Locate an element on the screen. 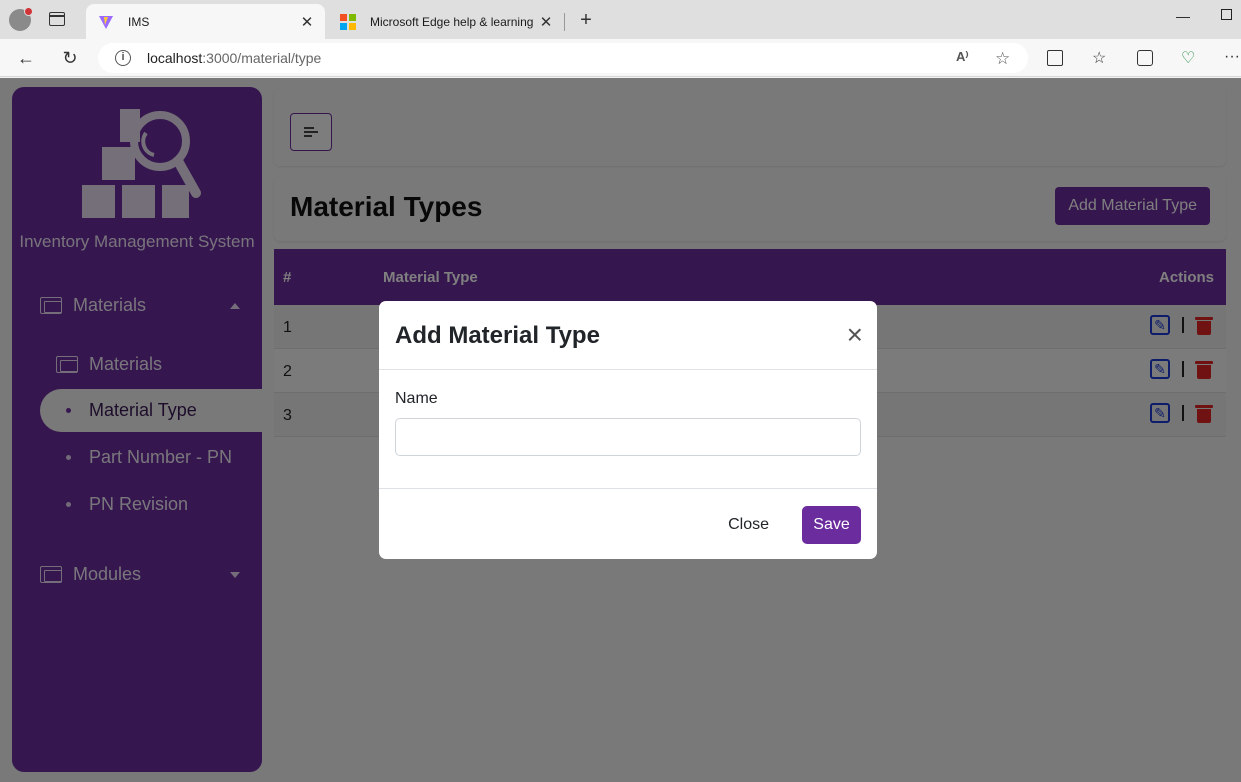  add-material-type-modal: Add Material Type × Name Close Save is located at coordinates (628, 430).